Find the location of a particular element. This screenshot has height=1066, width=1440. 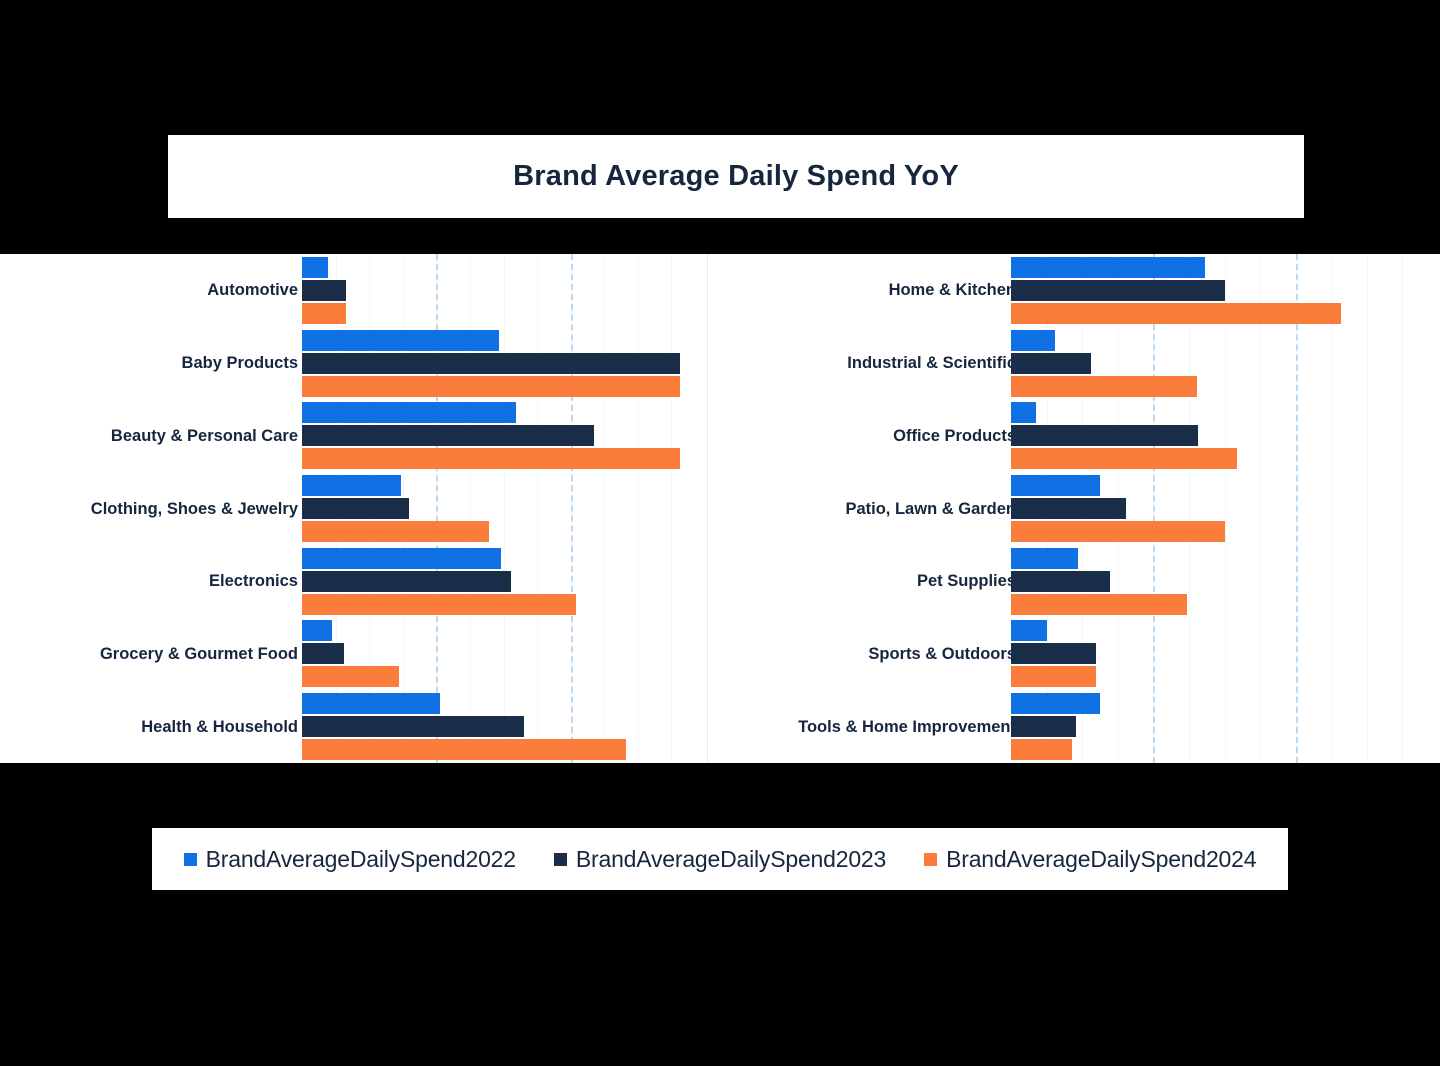

category-label: Grocery & Gourmet Food is located at coordinates (198, 653).